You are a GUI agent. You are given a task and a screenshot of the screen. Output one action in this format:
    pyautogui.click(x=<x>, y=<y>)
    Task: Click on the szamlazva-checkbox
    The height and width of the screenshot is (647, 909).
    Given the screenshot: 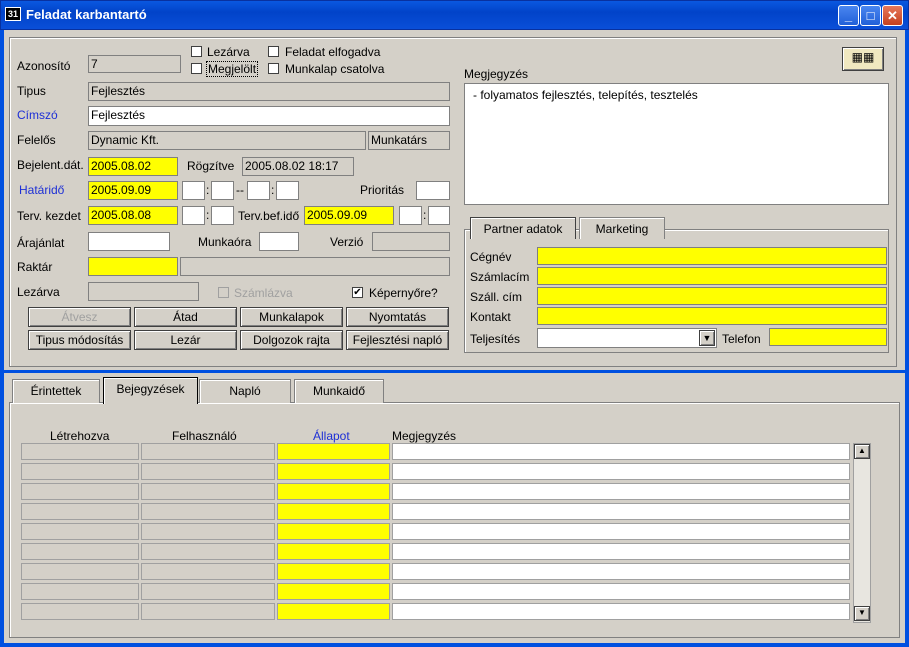 What is the action you would take?
    pyautogui.click(x=223, y=292)
    